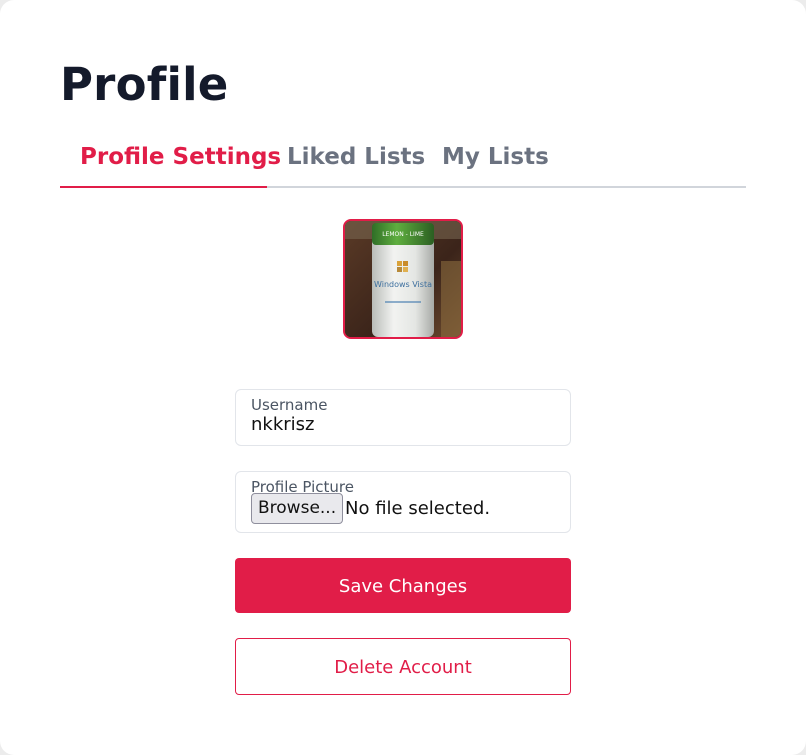 Image resolution: width=806 pixels, height=755 pixels. What do you see at coordinates (403, 284) in the screenshot?
I see `can-brand-text: Windows Vista` at bounding box center [403, 284].